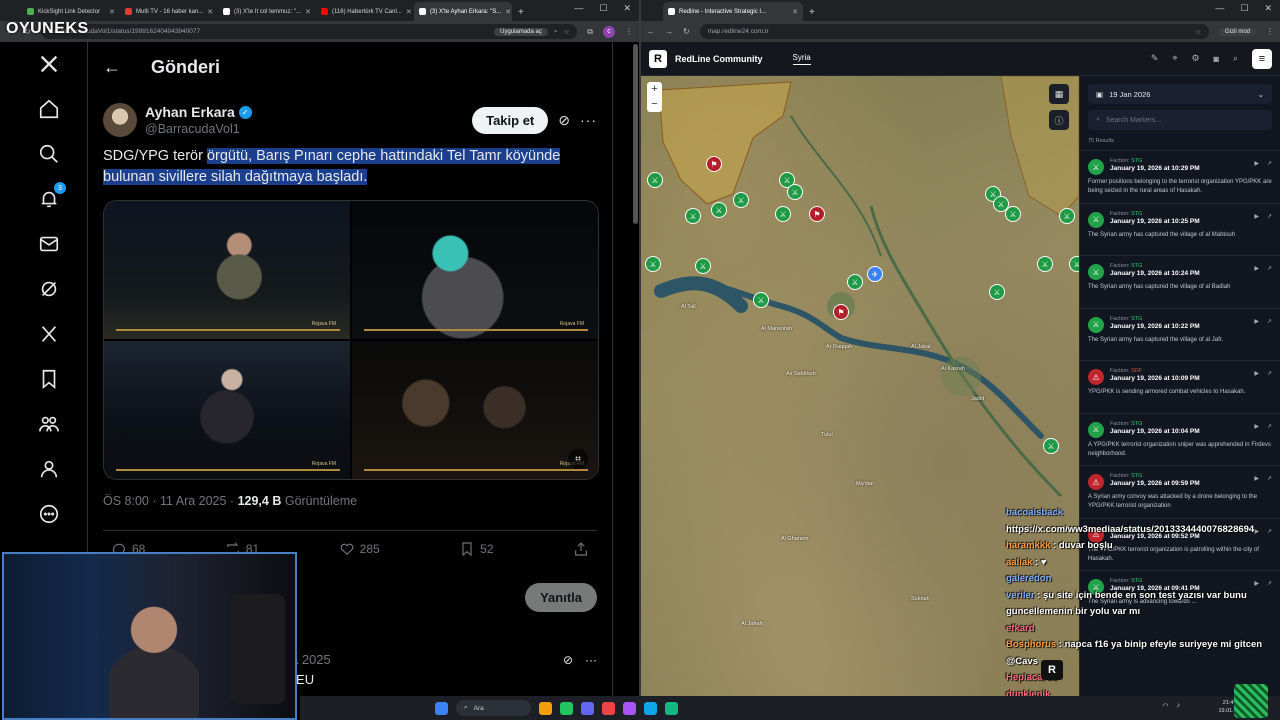 Image resolution: width=1280 pixels, height=720 pixels. I want to click on bookmark-star-icon: ☆, so click(566, 32).